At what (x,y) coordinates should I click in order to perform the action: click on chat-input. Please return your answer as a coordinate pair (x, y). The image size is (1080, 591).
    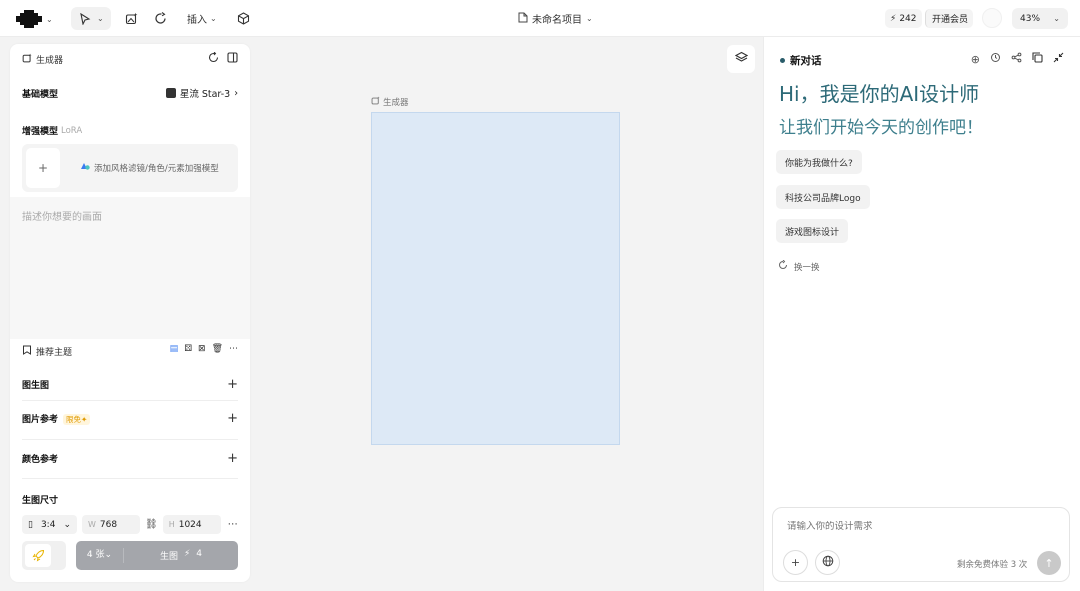
    Looking at the image, I should click on (922, 526).